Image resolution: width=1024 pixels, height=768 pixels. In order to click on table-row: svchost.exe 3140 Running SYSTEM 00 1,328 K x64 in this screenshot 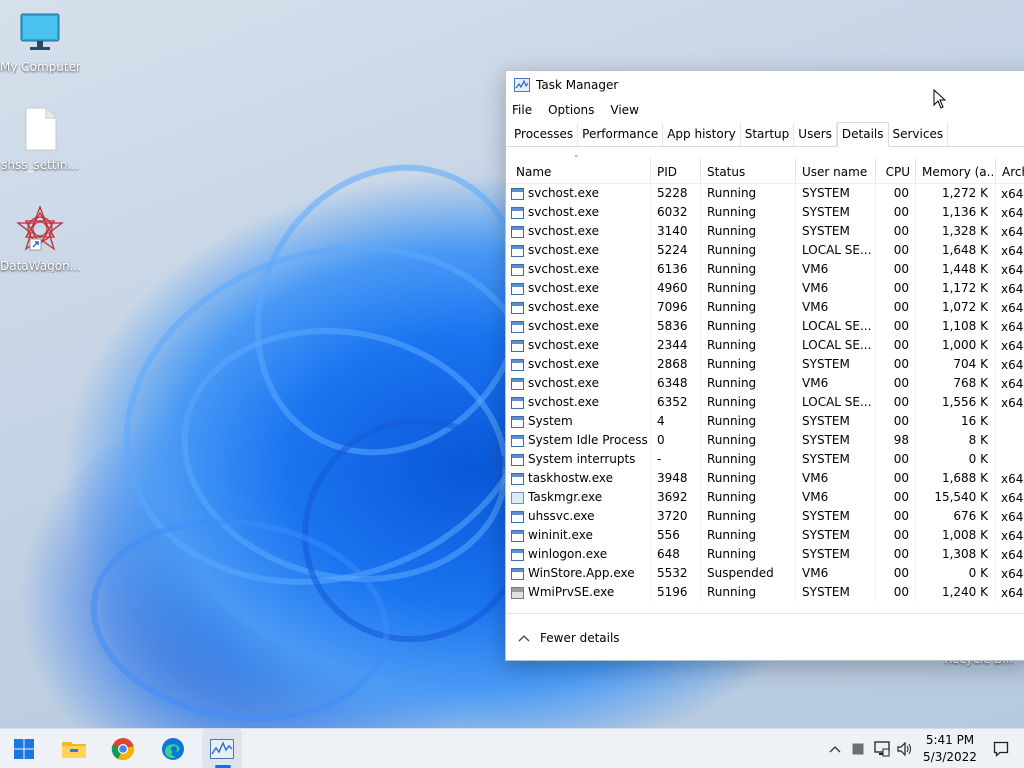, I will do `click(765, 231)`.